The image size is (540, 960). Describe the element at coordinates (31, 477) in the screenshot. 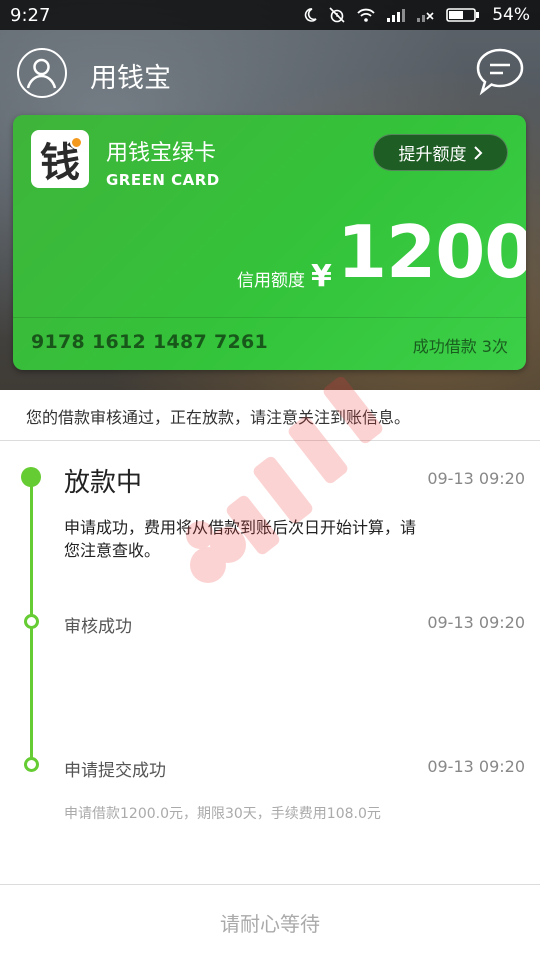

I see `timeline-dot-active` at that location.